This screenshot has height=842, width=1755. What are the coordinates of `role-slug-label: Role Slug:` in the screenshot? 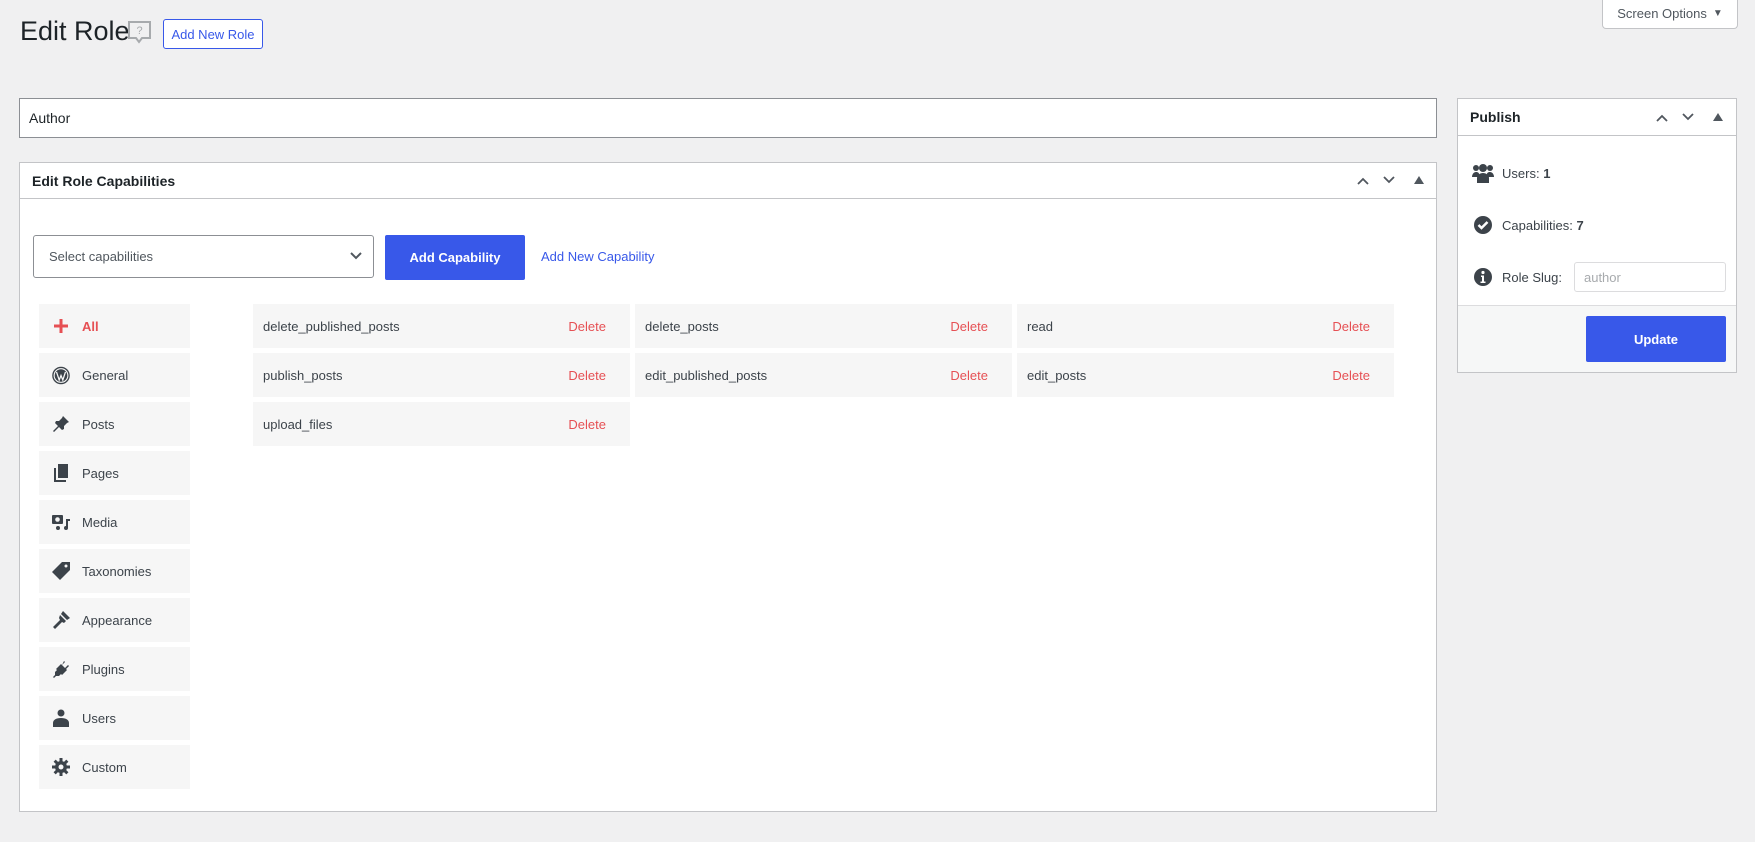 It's located at (1532, 277).